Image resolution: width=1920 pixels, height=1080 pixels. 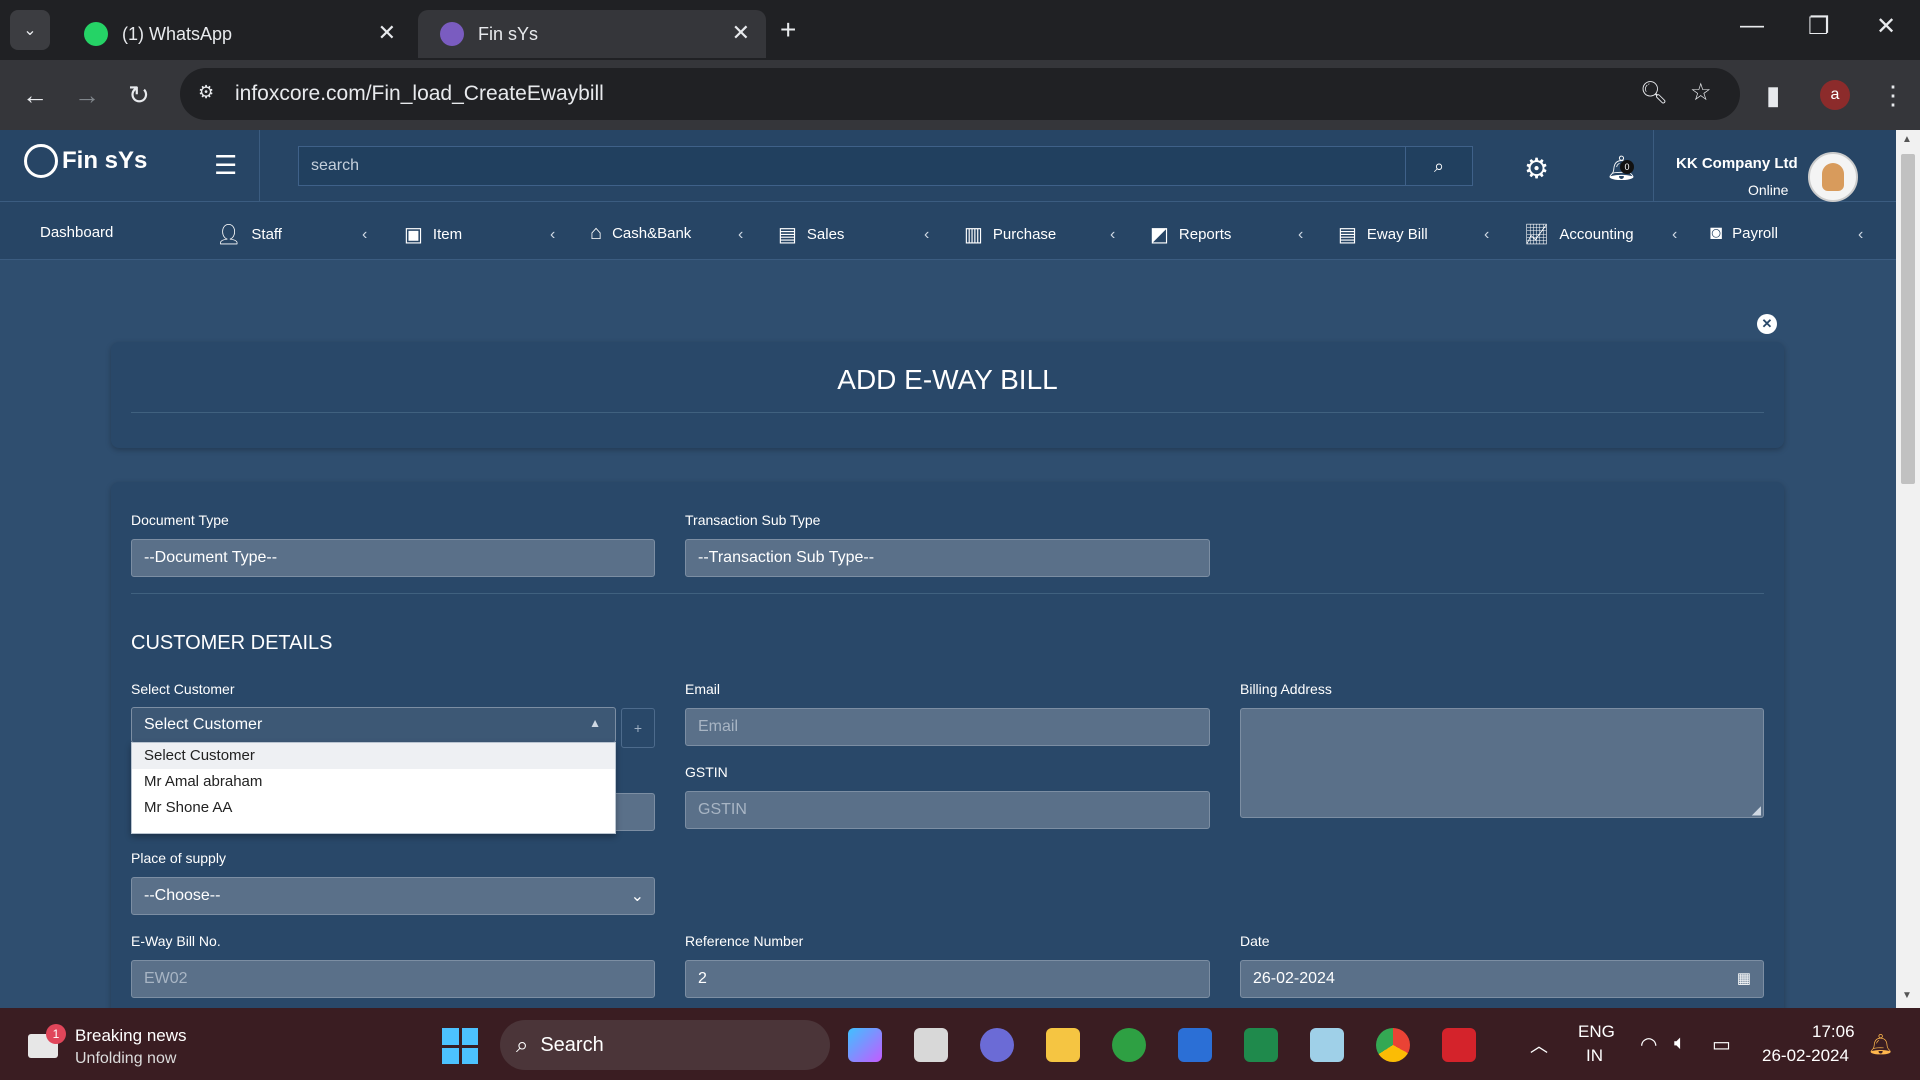 I want to click on home-icon: ⌂, so click(x=596, y=233).